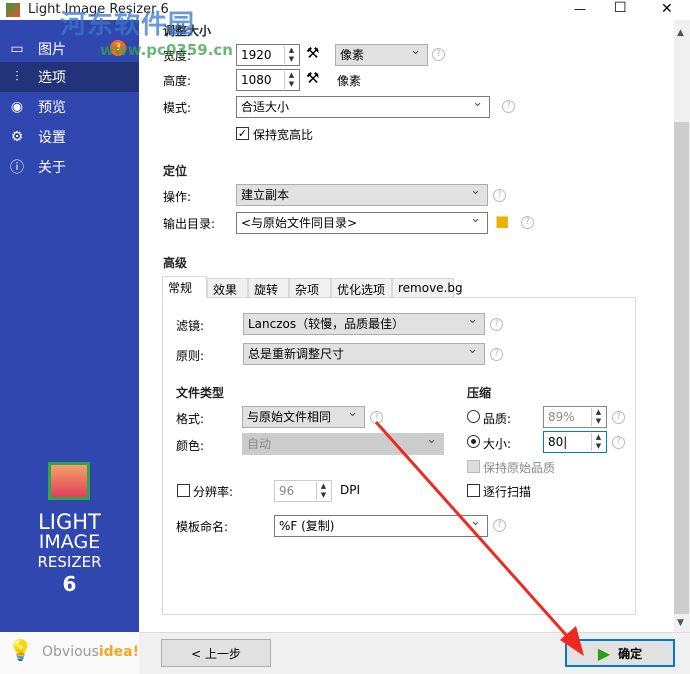  I want to click on annotation-arrow, so click(479, 538).